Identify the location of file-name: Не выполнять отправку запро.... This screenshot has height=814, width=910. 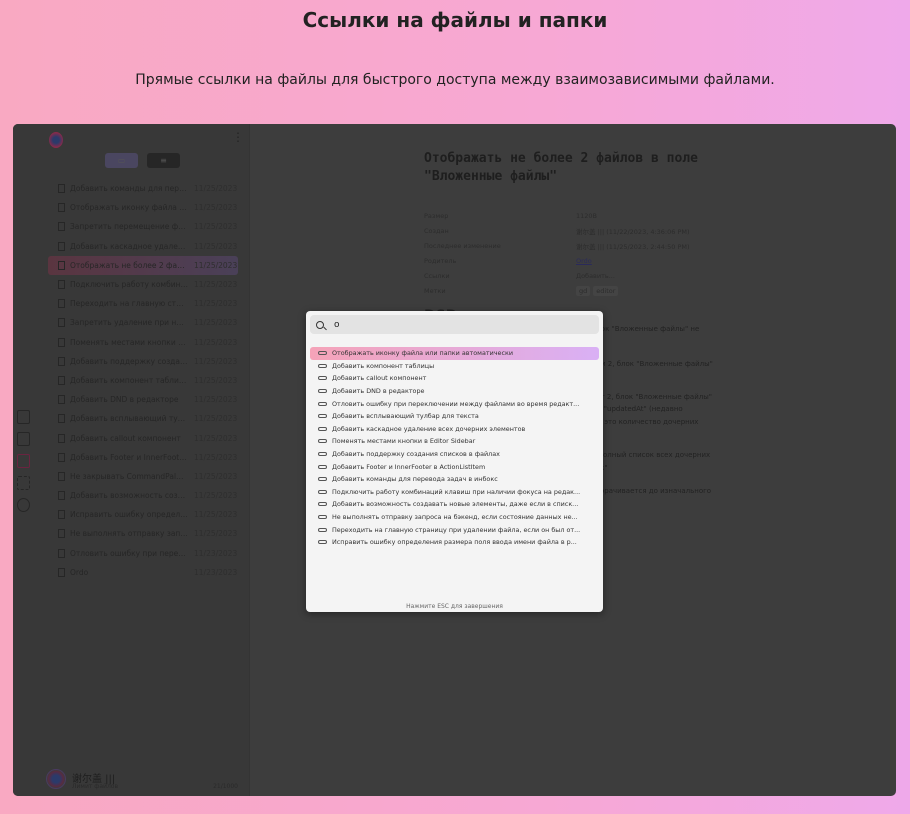
(129, 534).